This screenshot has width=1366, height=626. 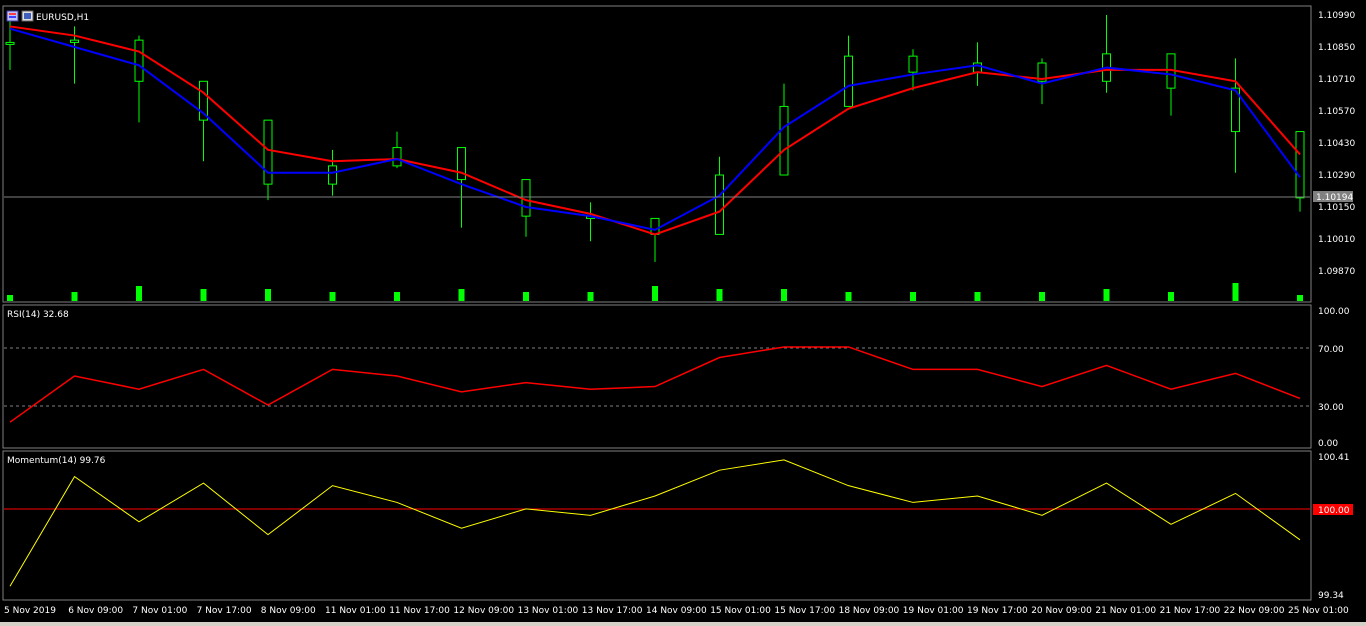 I want to click on price-tick: 1.10430, so click(x=1336, y=144).